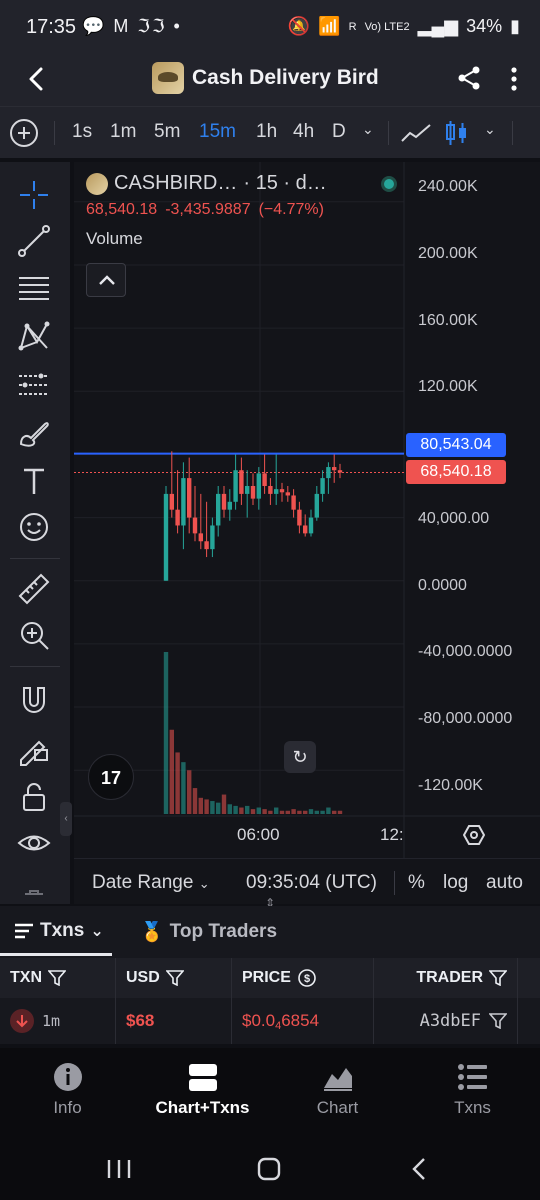 Image resolution: width=540 pixels, height=1200 pixels. I want to click on collapse-toolbar-chevron-icon: ‹, so click(66, 819).